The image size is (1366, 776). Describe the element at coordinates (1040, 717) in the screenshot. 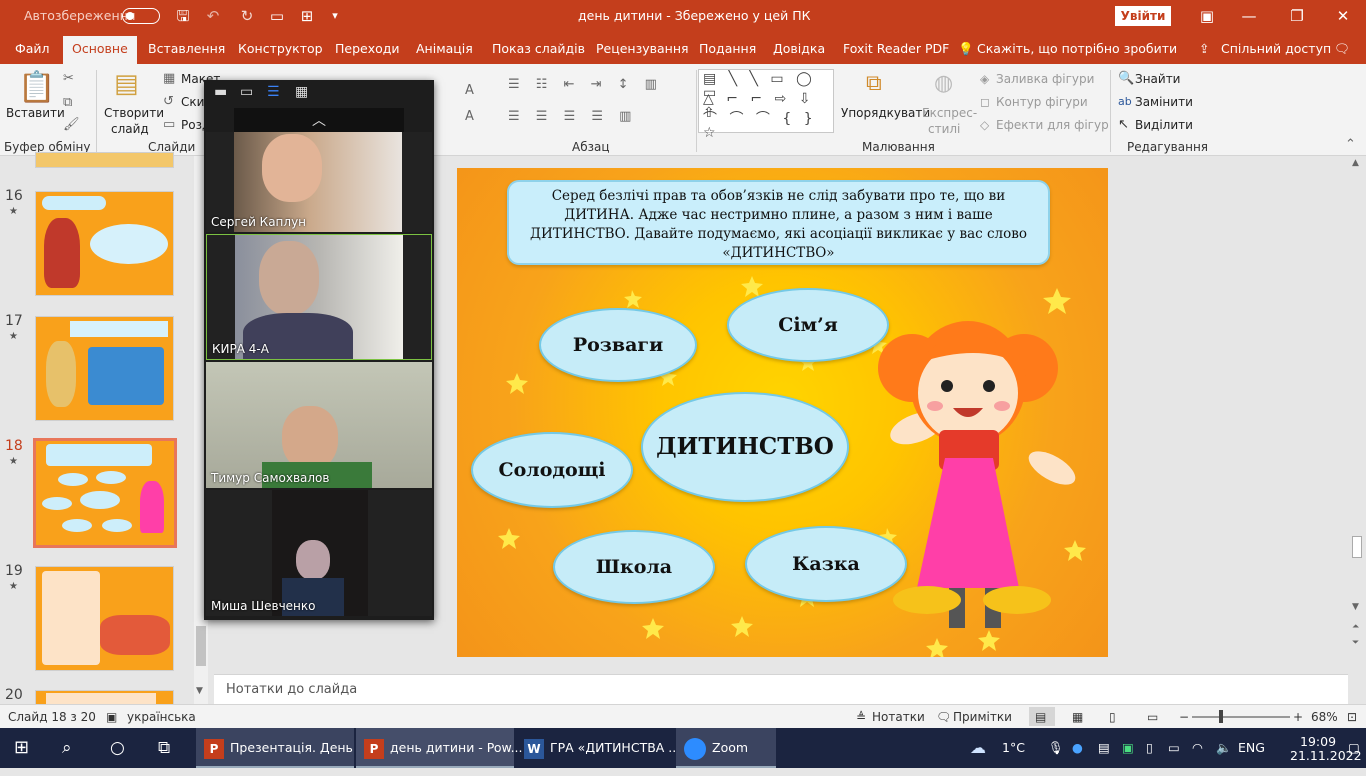

I see `normal-view-icon: ▤` at that location.